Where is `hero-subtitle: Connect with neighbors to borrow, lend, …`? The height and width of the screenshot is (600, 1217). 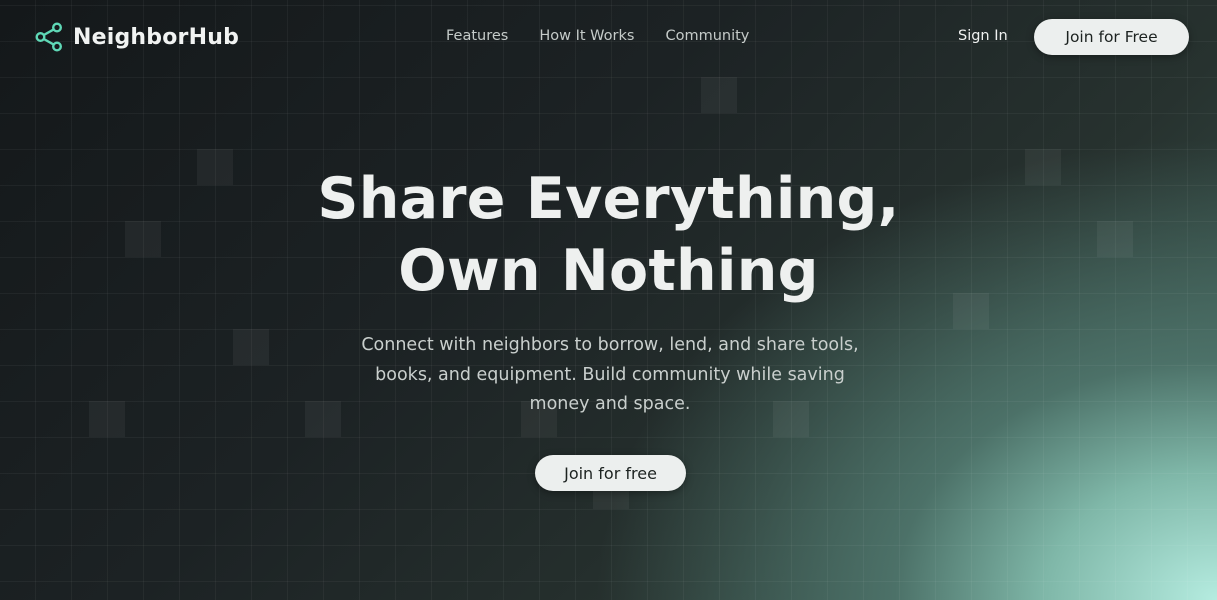 hero-subtitle: Connect with neighbors to borrow, lend, … is located at coordinates (610, 374).